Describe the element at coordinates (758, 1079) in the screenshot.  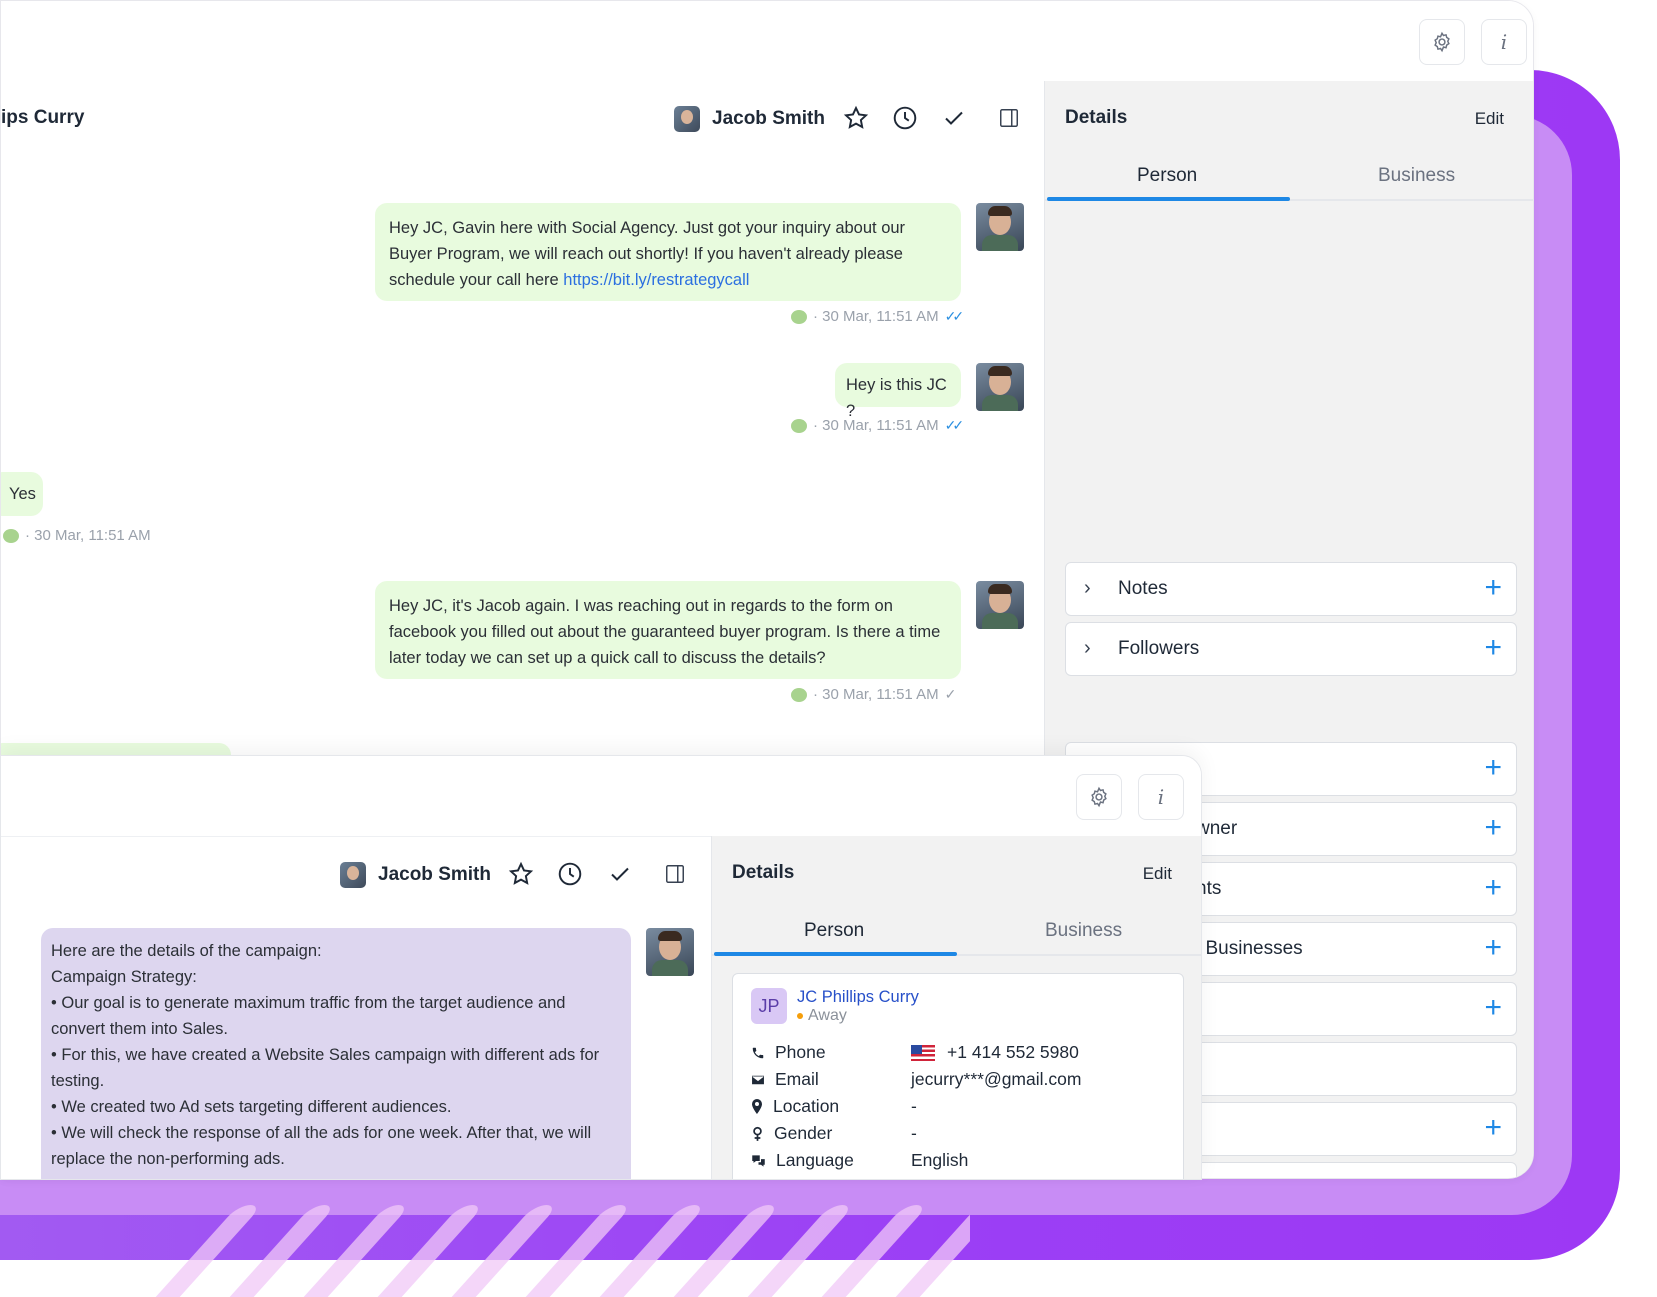
I see `email-icon` at that location.